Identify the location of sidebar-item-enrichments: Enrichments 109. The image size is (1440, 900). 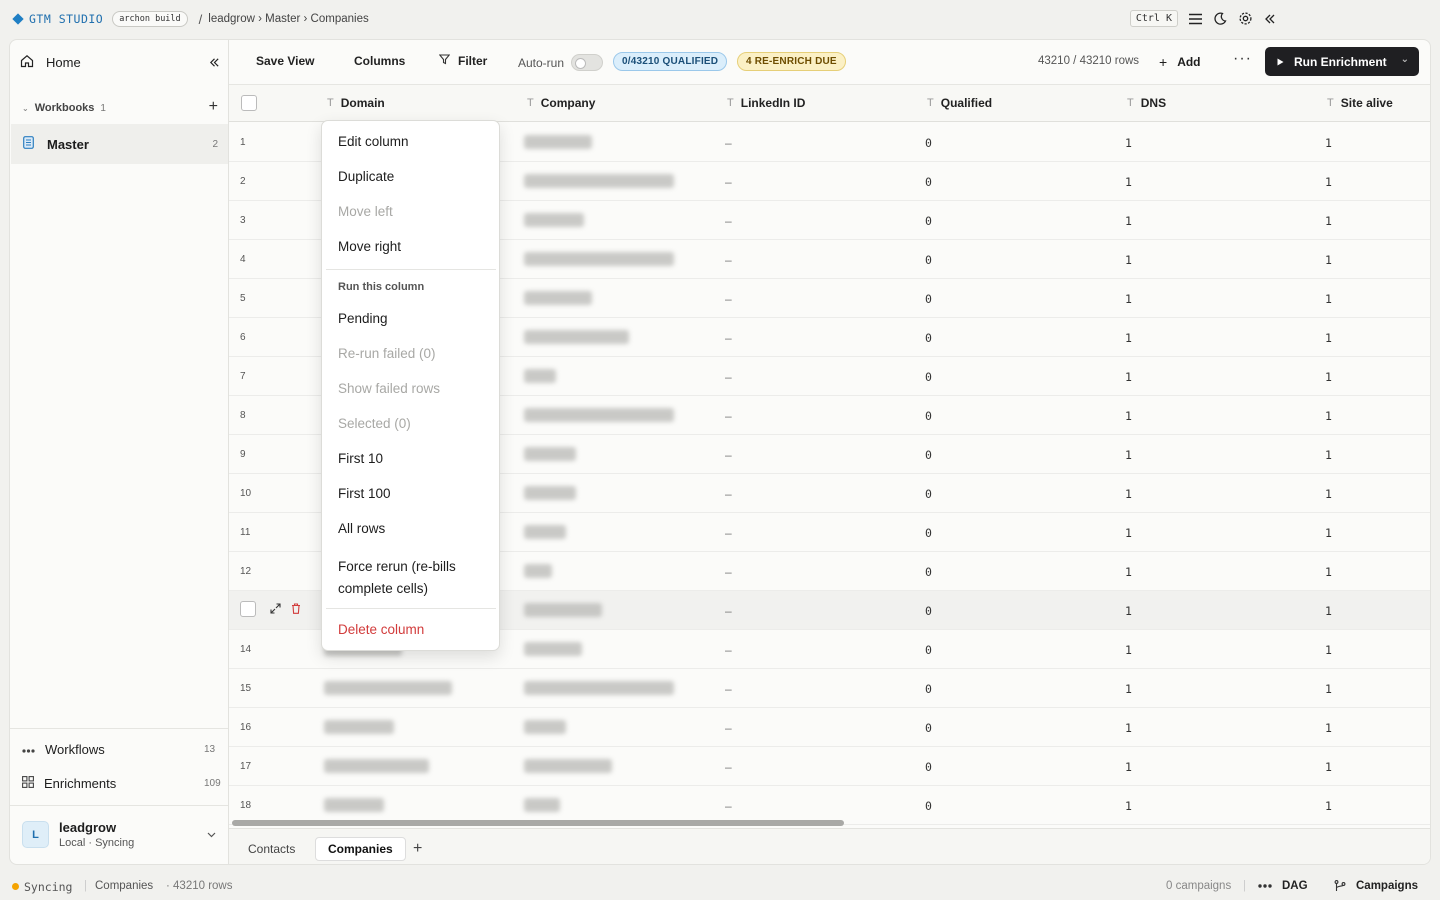
(121, 783).